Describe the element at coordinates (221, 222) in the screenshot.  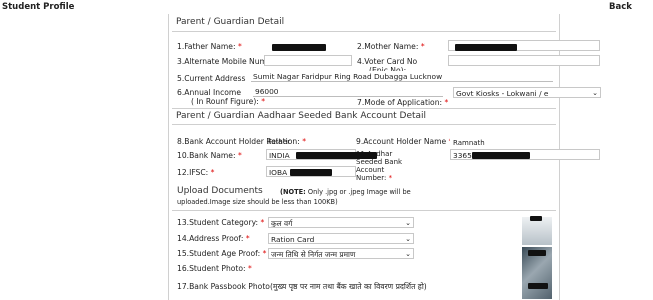
I see `student-category-label: 13.Student Category: *` at that location.